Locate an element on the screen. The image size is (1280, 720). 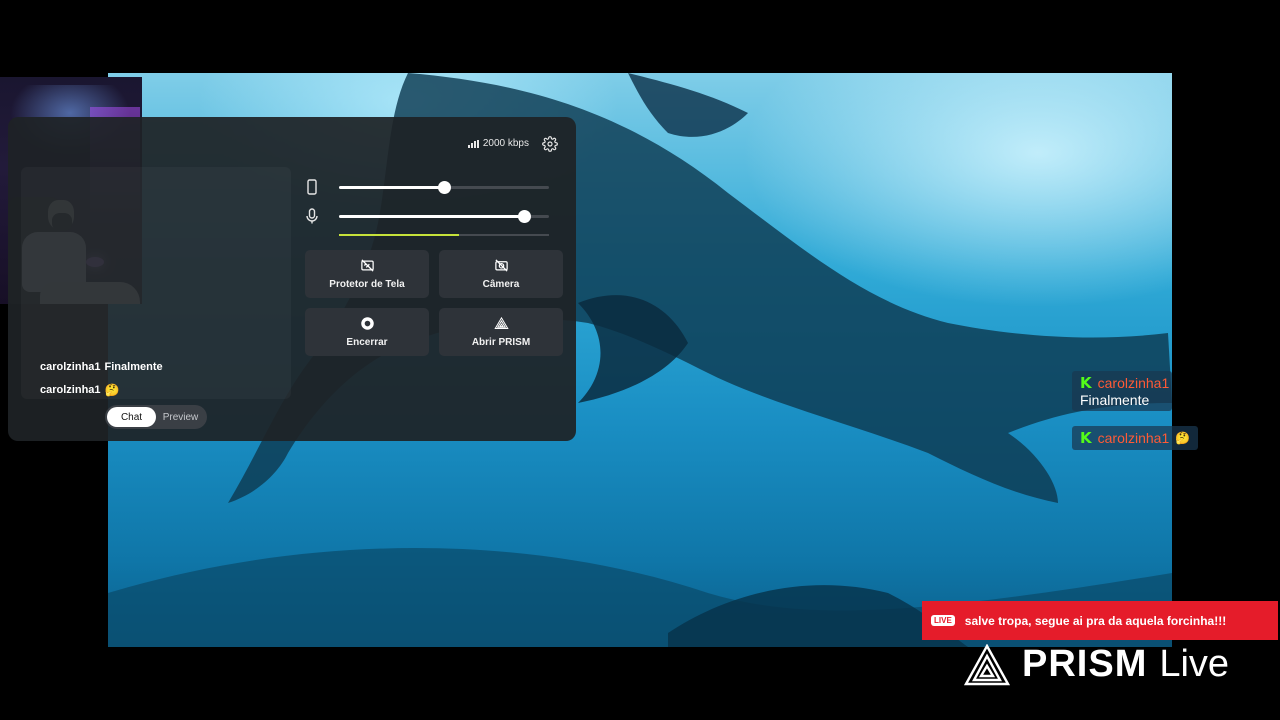
screen-protector-label: Protetor de Tela is located at coordinates (367, 284).